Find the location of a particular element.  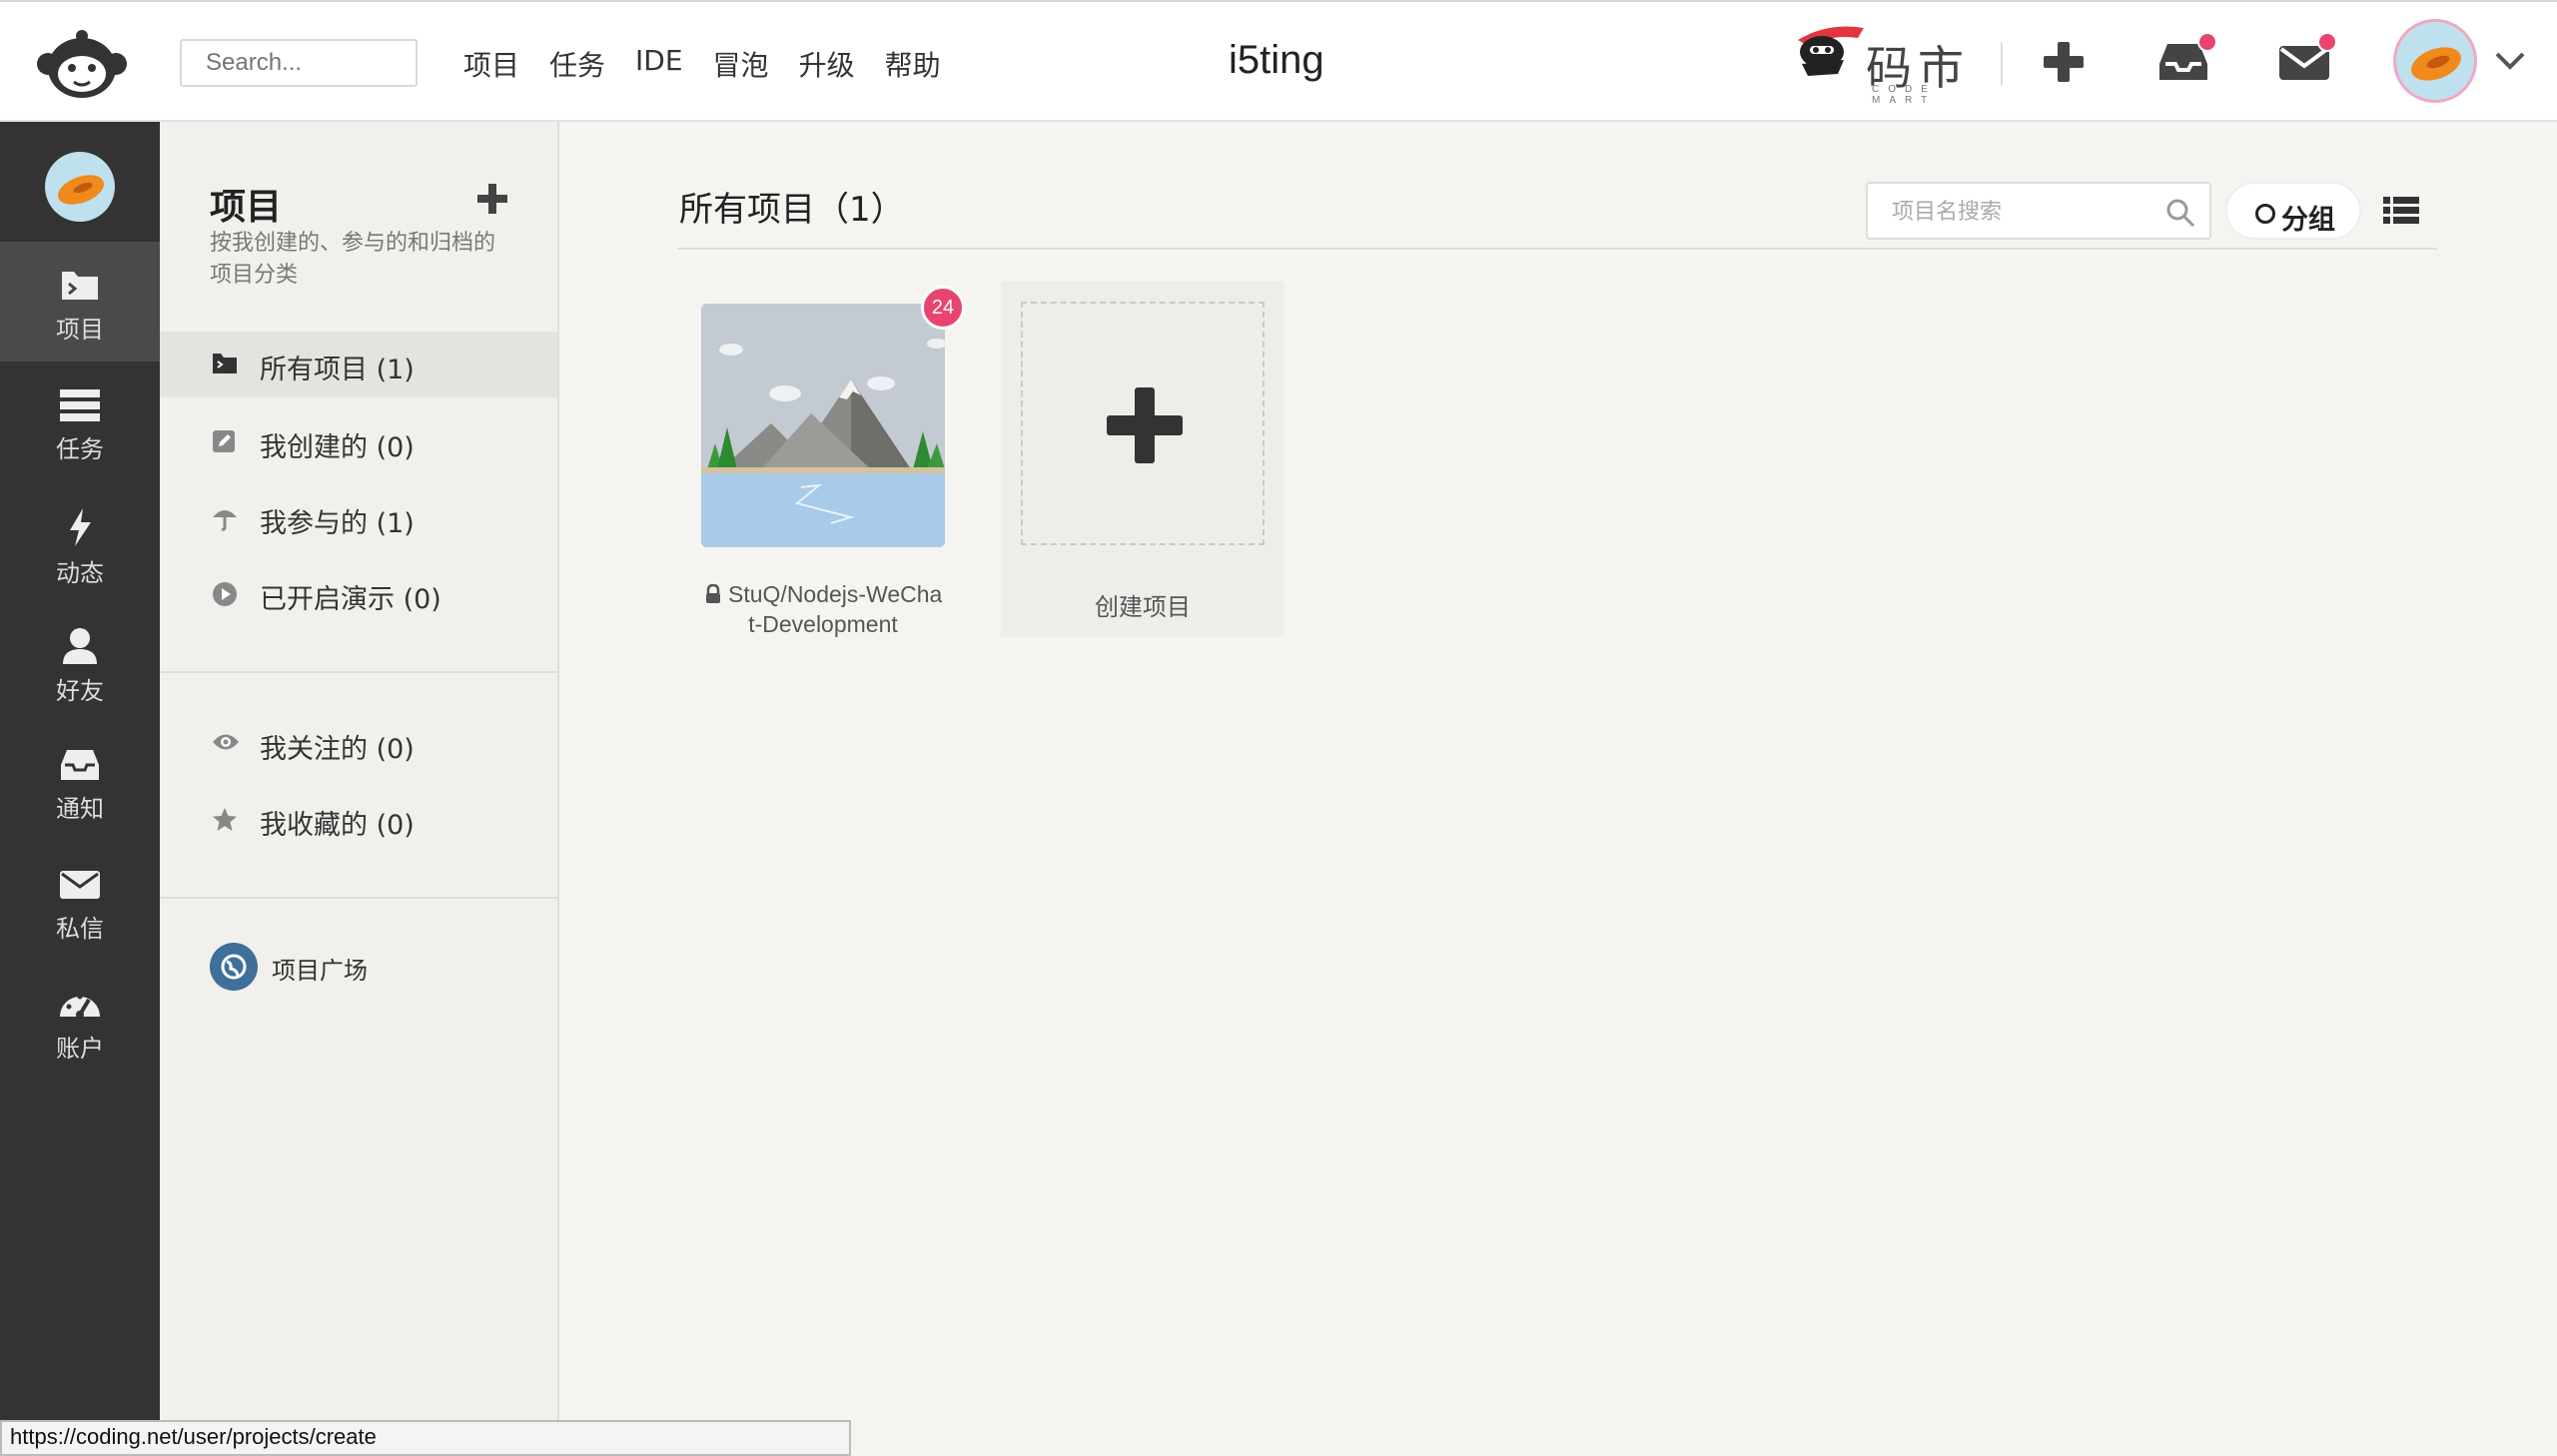

sidebar-label: 项目 is located at coordinates (80, 330).